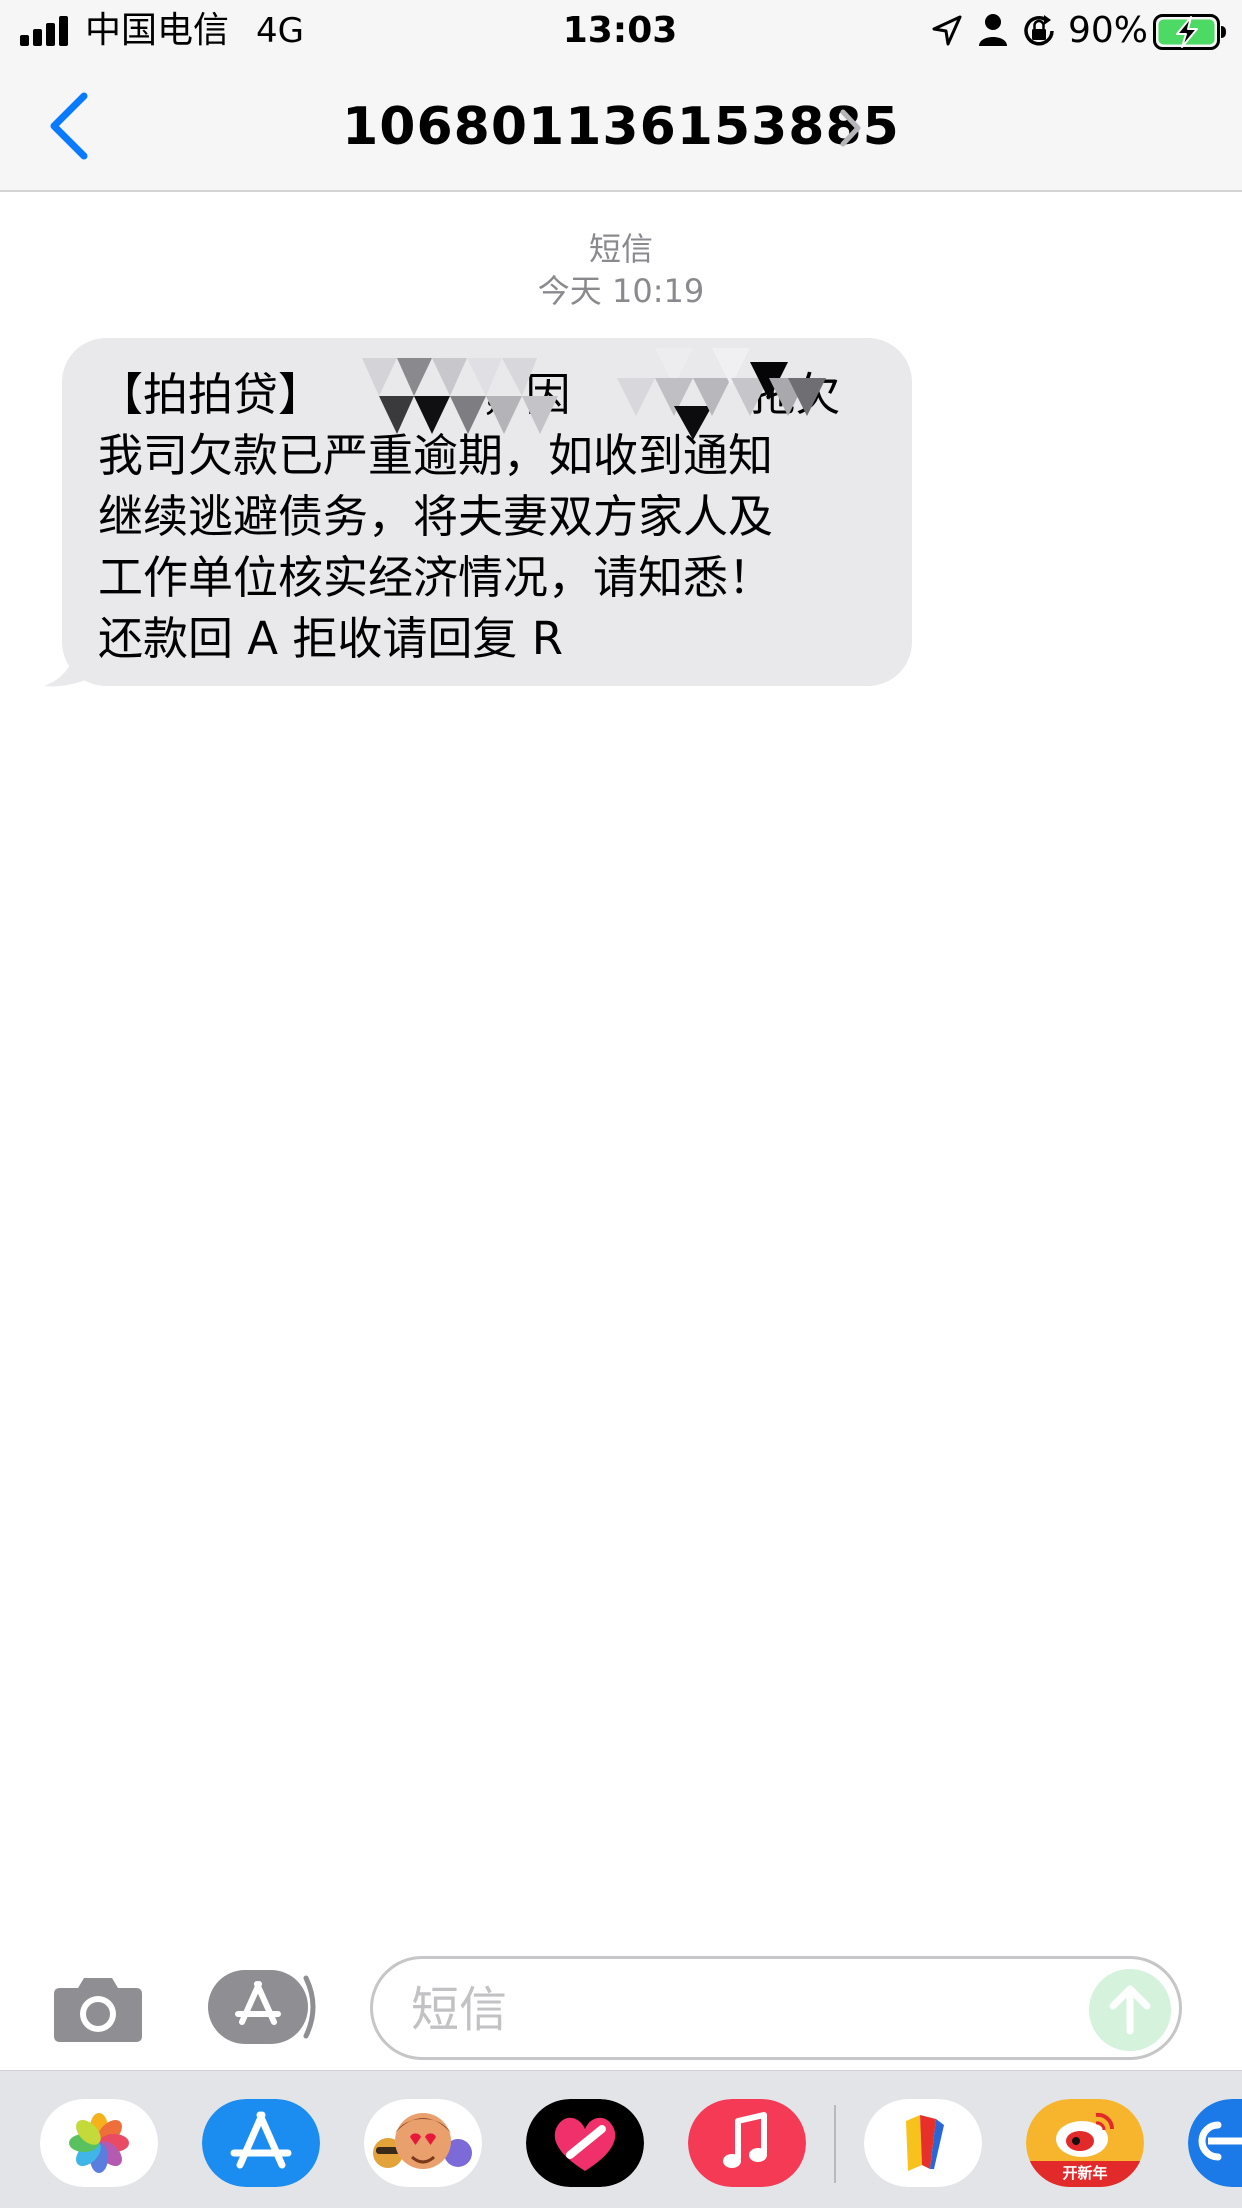 This screenshot has width=1242, height=2208. I want to click on app-icon, so click(923, 2143).